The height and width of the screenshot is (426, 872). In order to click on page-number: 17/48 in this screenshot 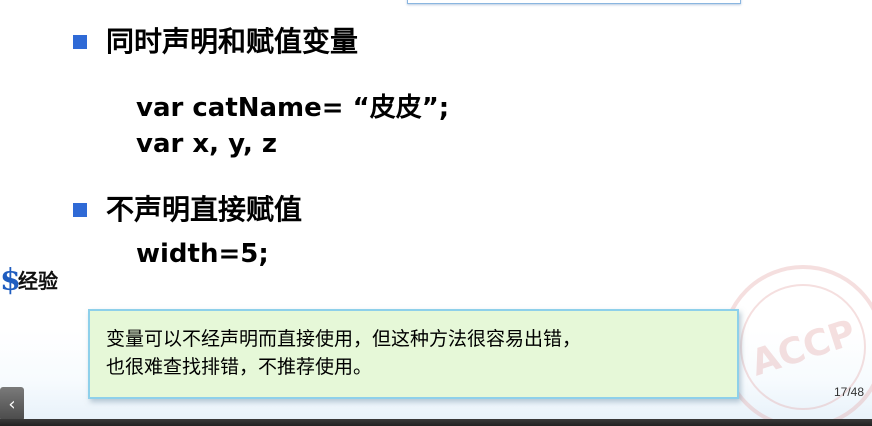, I will do `click(848, 392)`.